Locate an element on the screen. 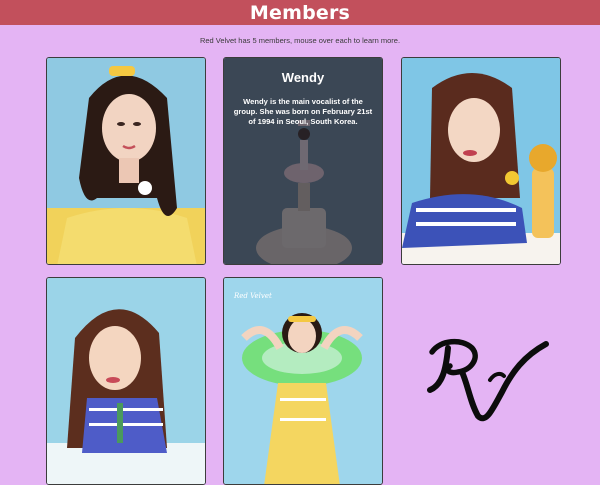 This screenshot has height=485, width=600. member-name: Wendy is located at coordinates (303, 77).